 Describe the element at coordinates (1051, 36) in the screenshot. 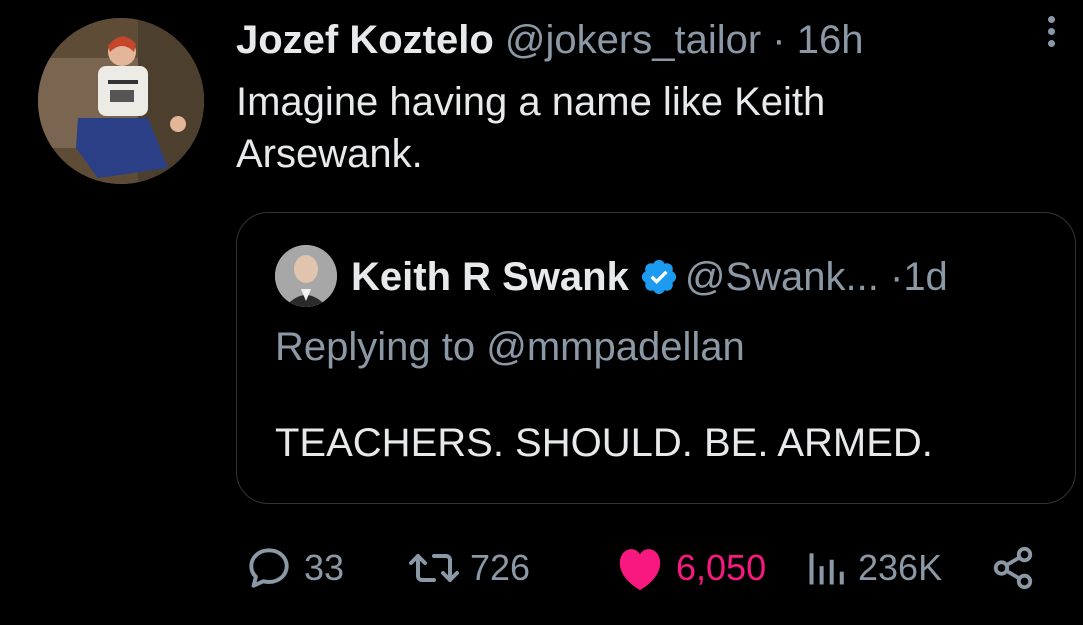

I see `vertical-ellipsis-icon` at that location.